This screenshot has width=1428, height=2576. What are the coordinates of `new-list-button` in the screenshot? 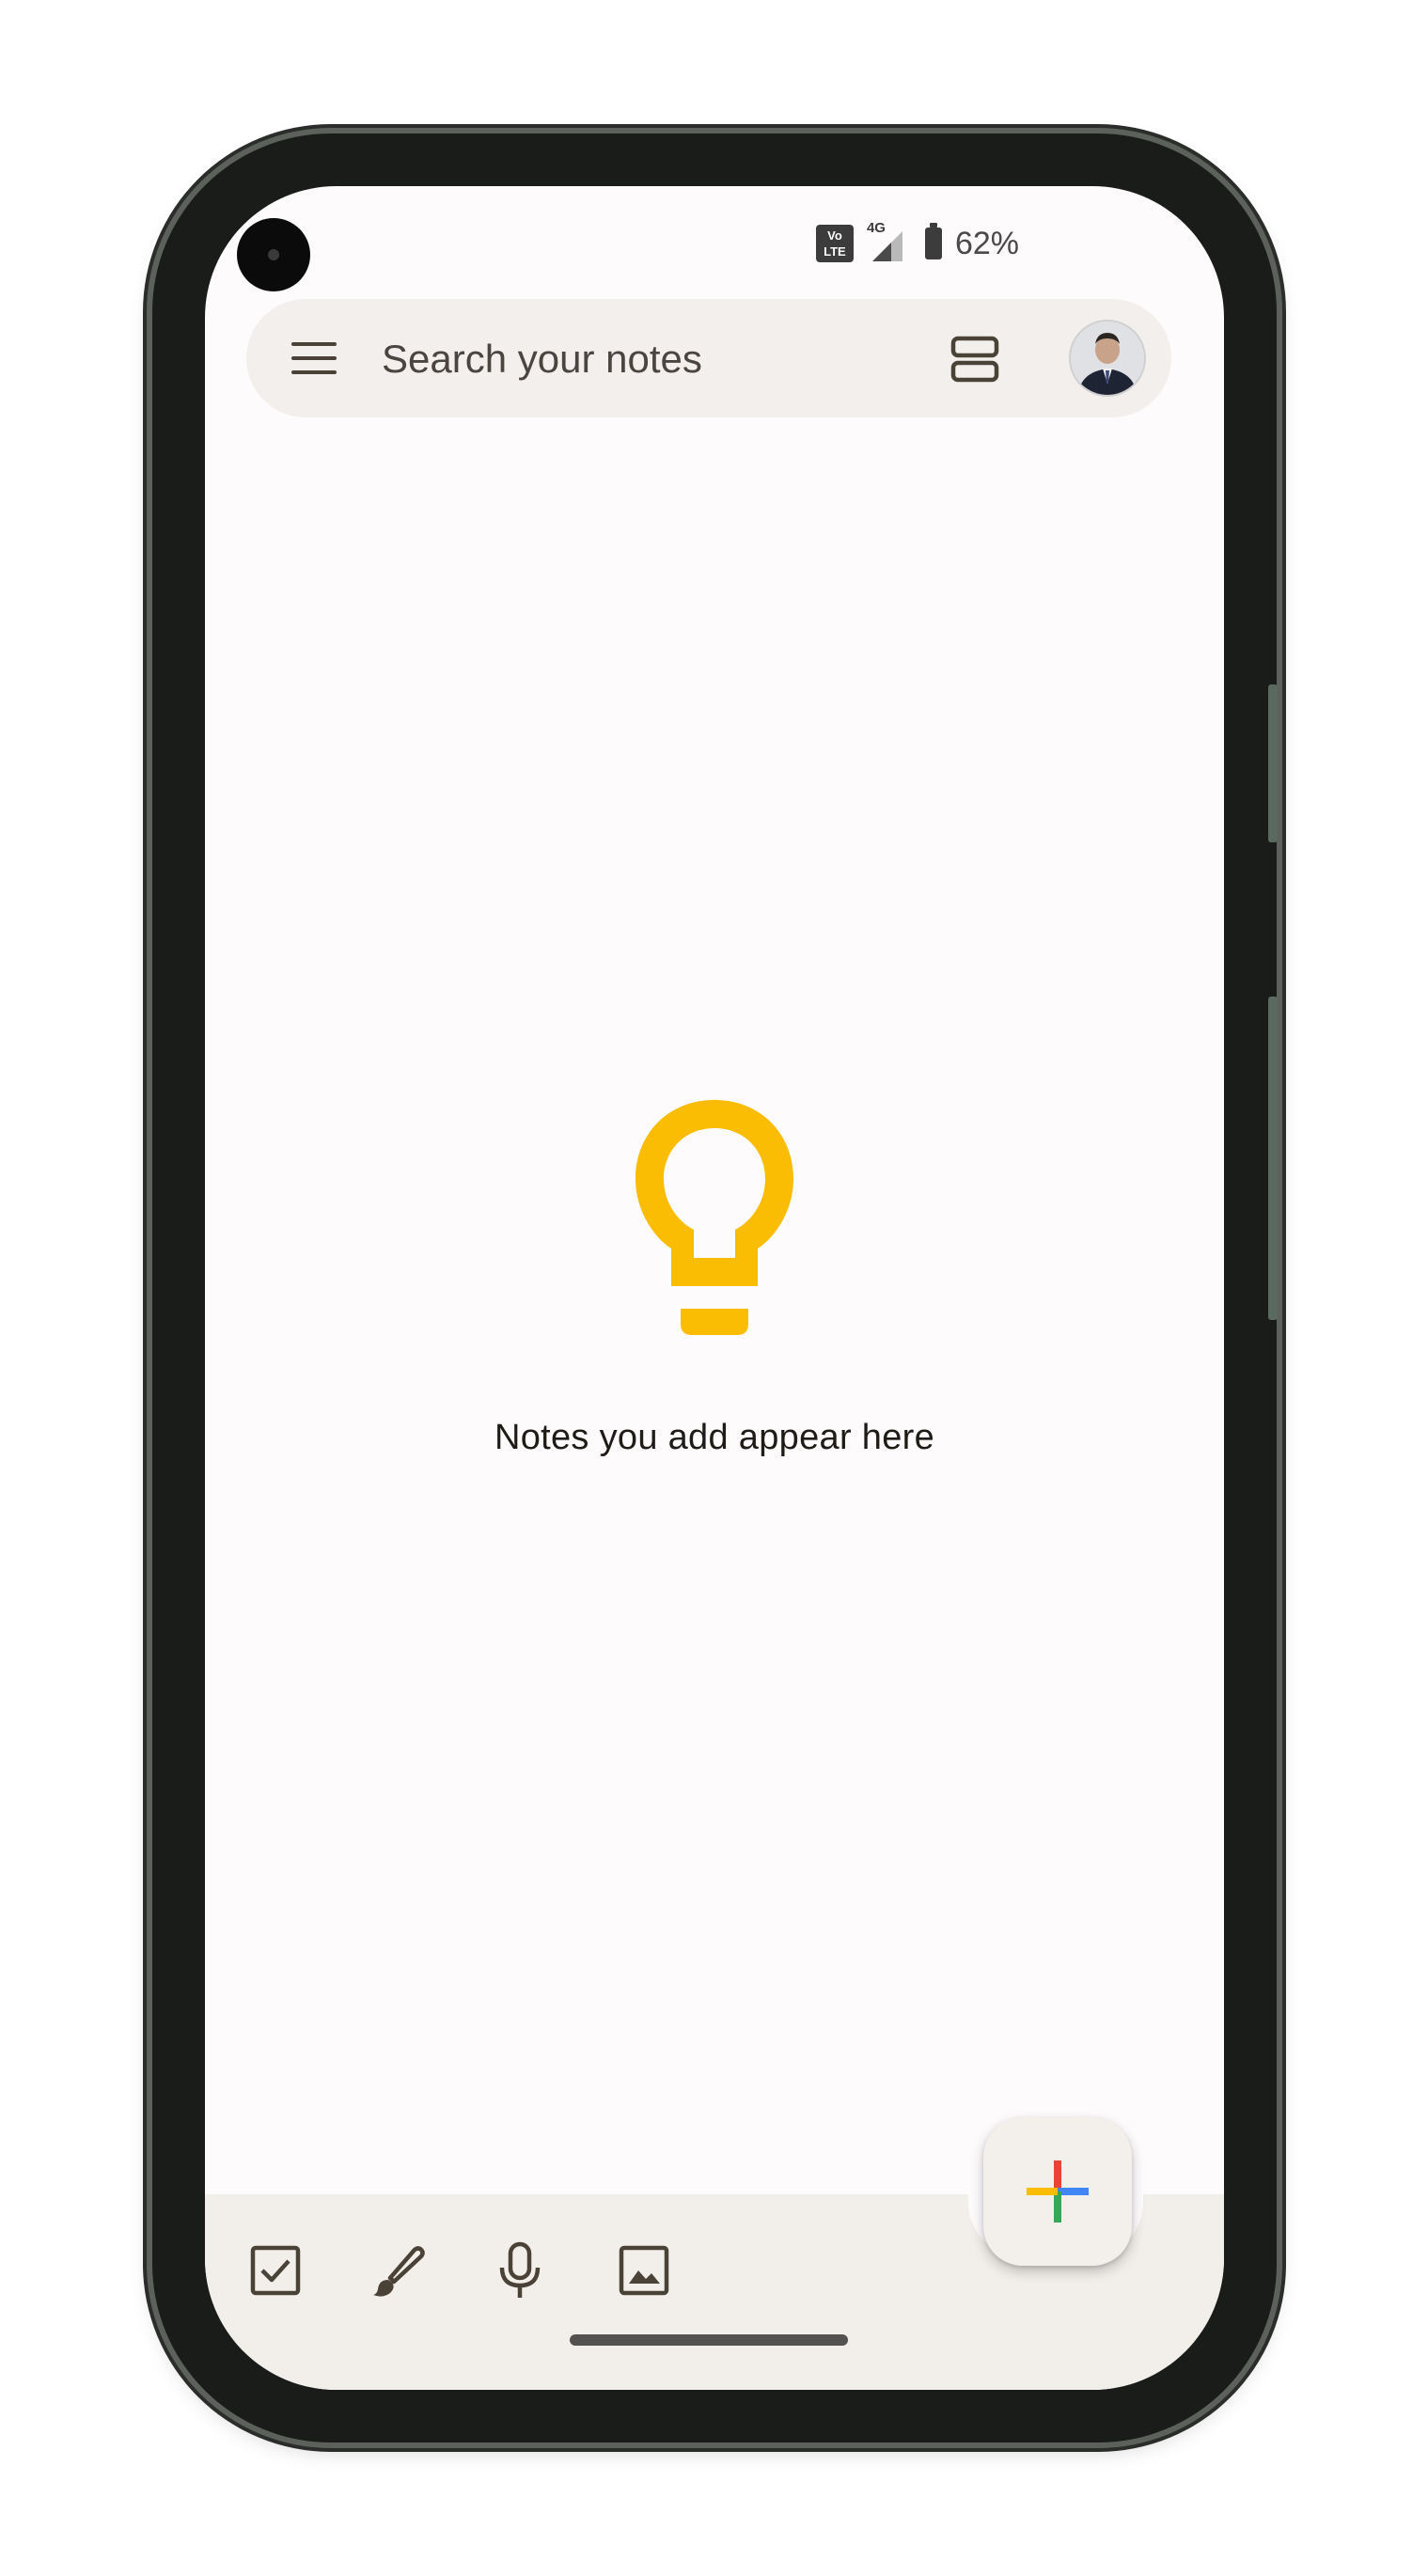 It's located at (275, 2270).